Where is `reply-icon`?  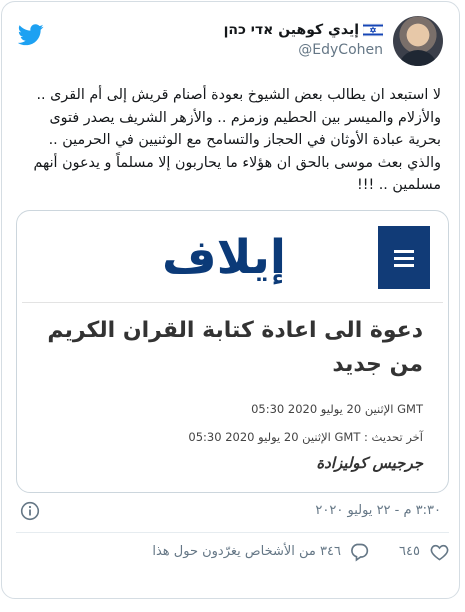
reply-icon is located at coordinates (359, 552).